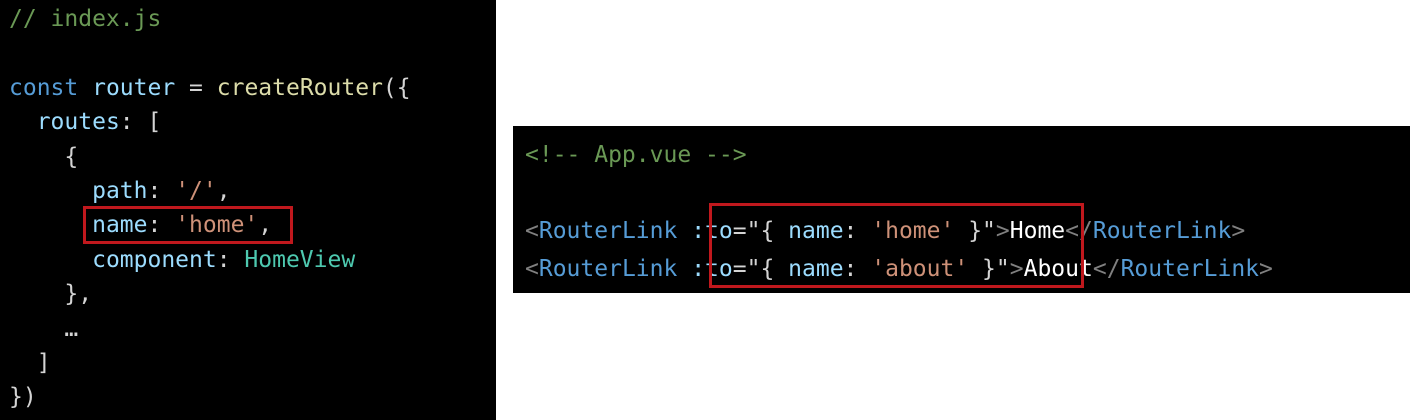 The height and width of the screenshot is (420, 1410). Describe the element at coordinates (210, 157) in the screenshot. I see `code-line-object-open: {` at that location.